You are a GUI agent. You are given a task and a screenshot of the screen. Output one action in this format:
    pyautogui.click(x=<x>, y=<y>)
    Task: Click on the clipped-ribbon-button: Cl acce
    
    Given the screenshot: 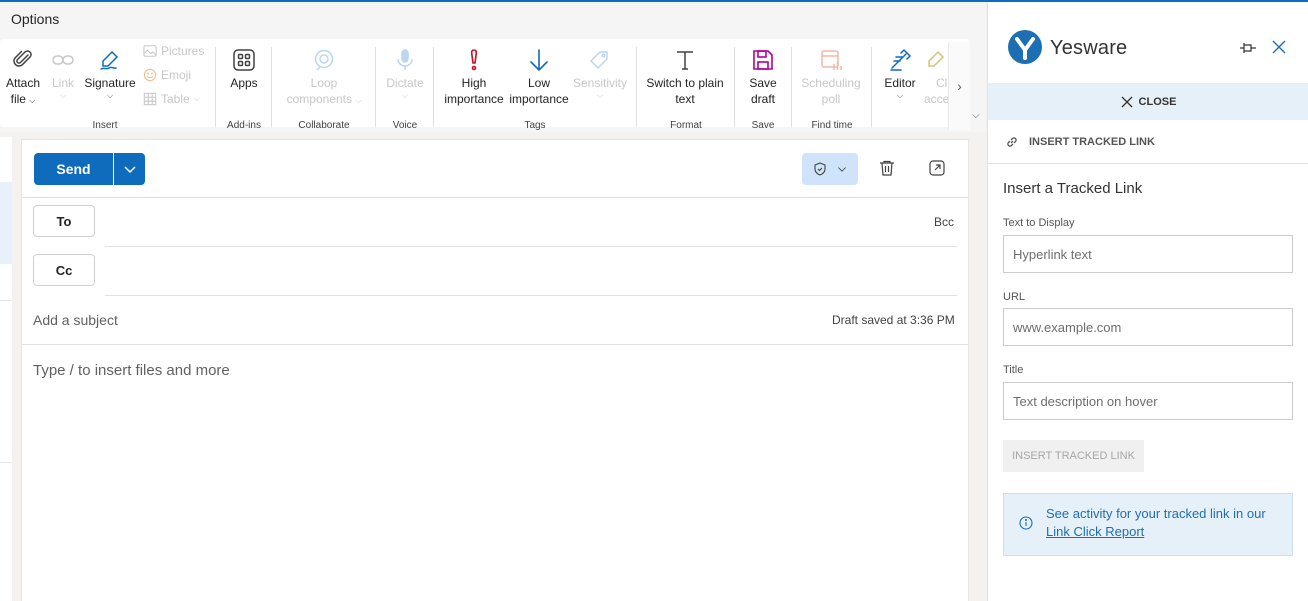 What is the action you would take?
    pyautogui.click(x=936, y=76)
    